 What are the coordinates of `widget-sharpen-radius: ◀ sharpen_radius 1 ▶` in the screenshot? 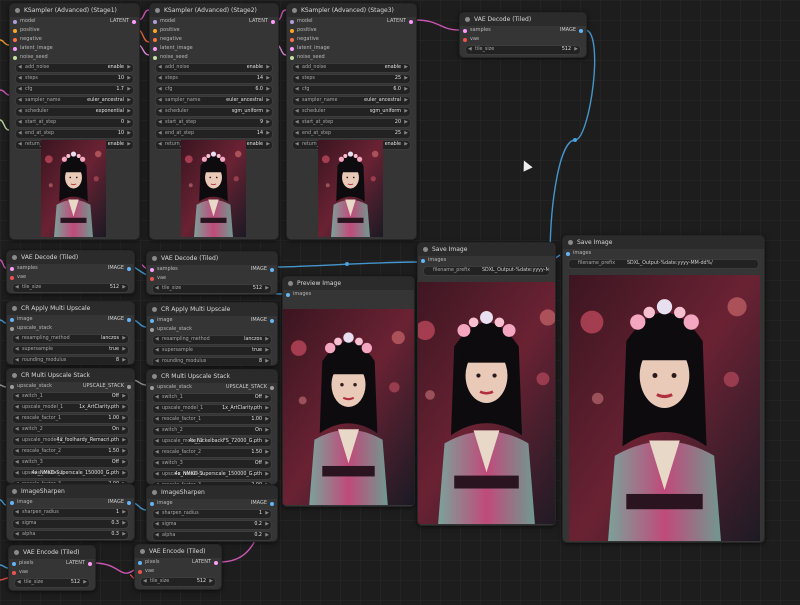 It's located at (212, 514).